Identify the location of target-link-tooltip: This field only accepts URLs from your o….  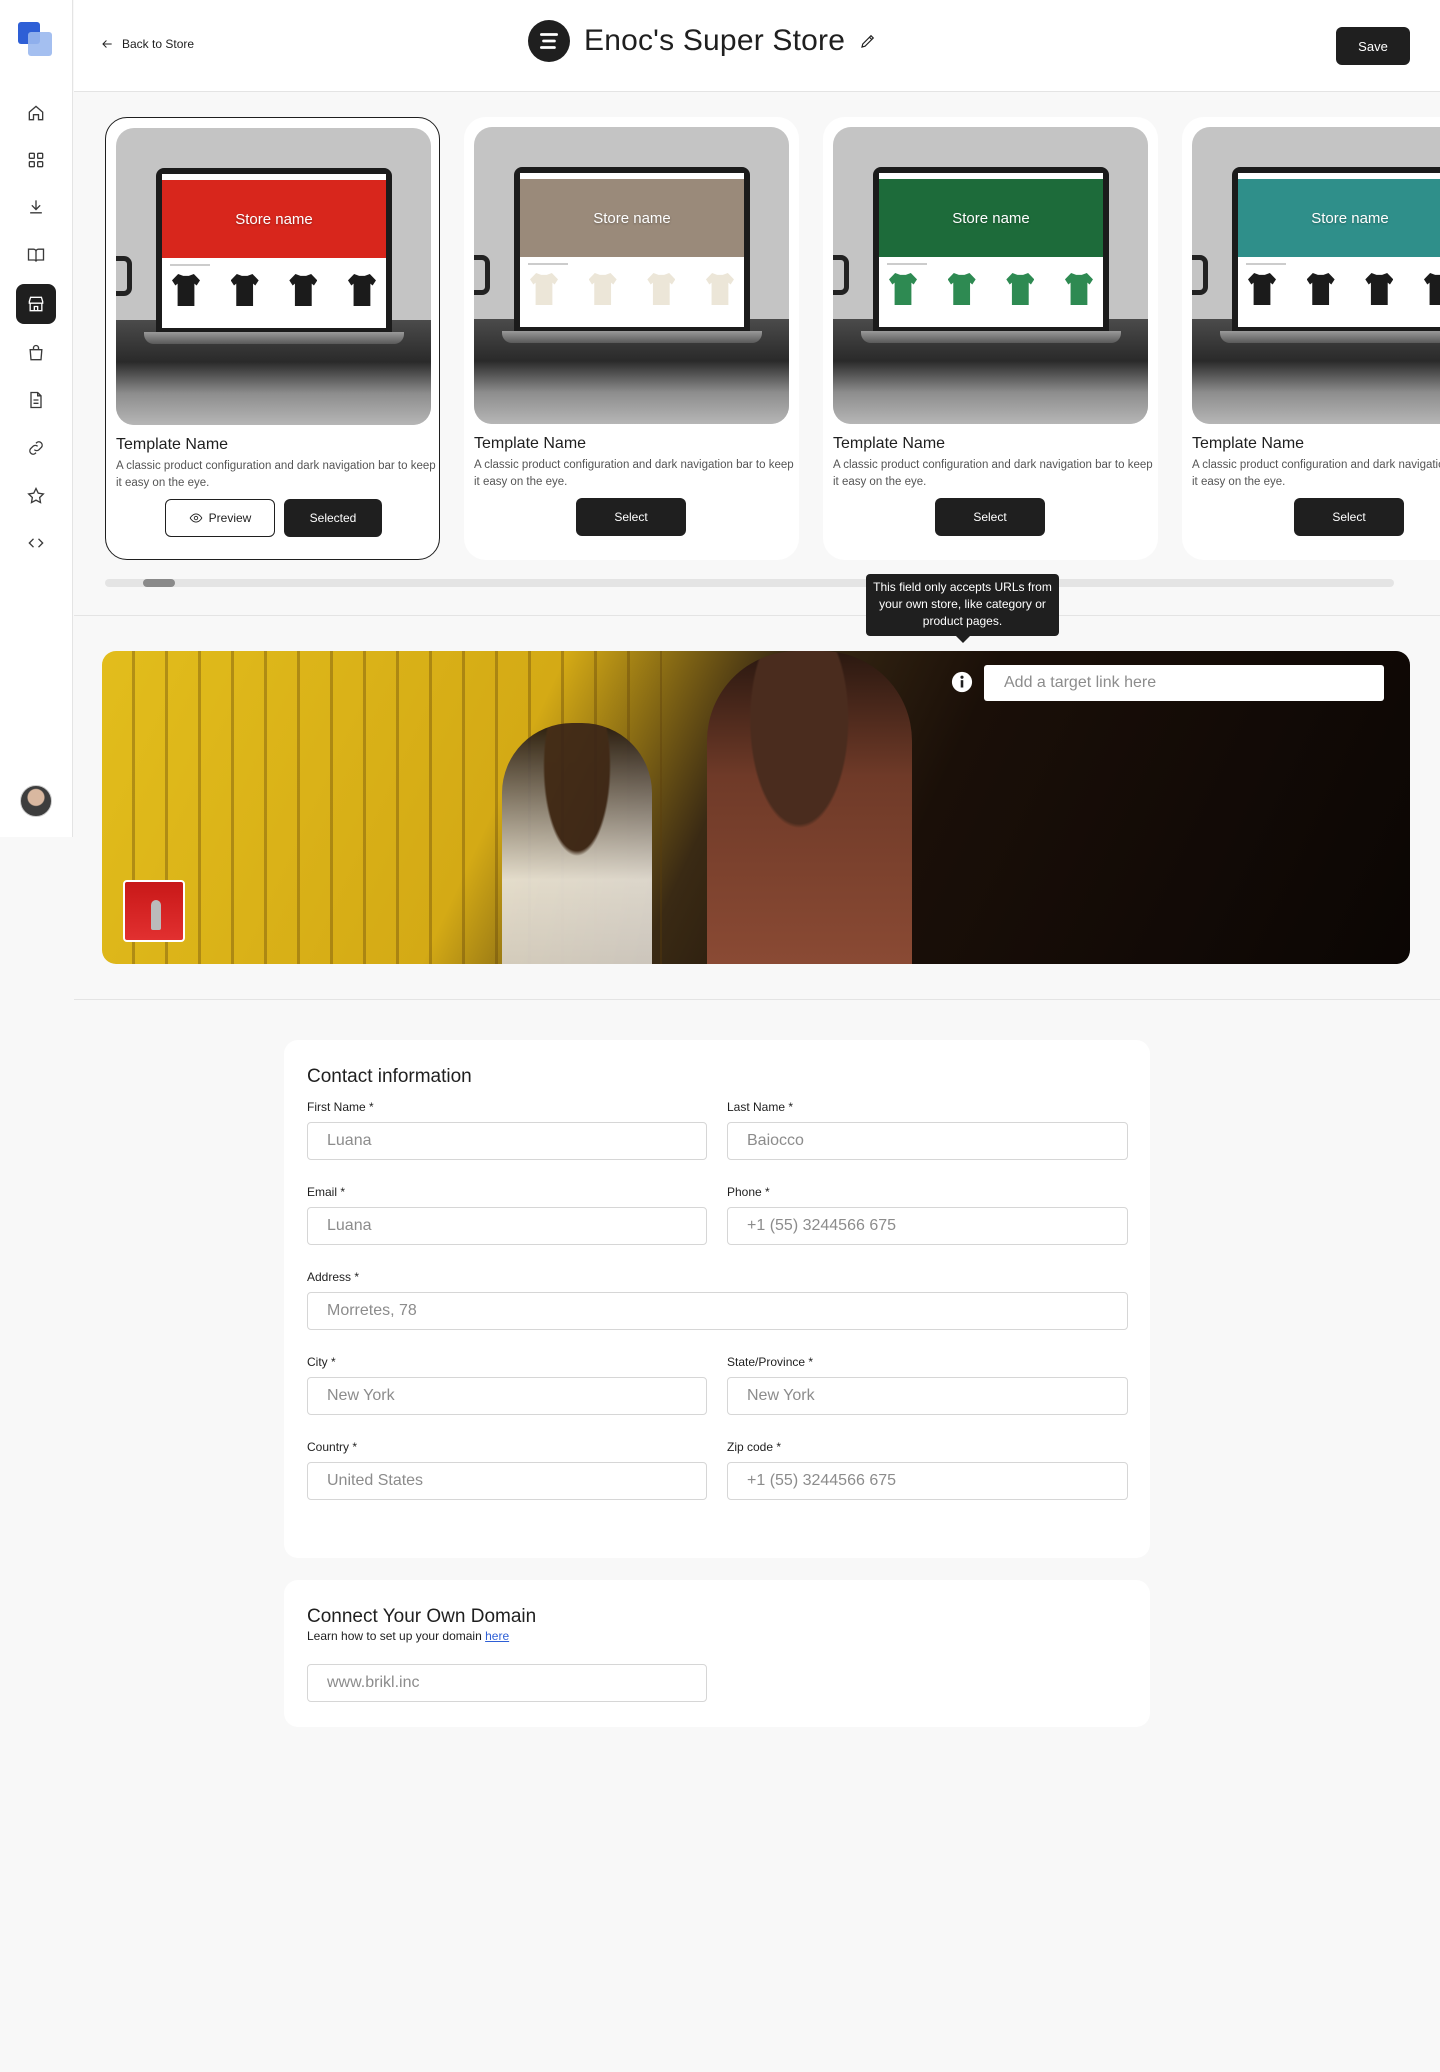
(962, 608).